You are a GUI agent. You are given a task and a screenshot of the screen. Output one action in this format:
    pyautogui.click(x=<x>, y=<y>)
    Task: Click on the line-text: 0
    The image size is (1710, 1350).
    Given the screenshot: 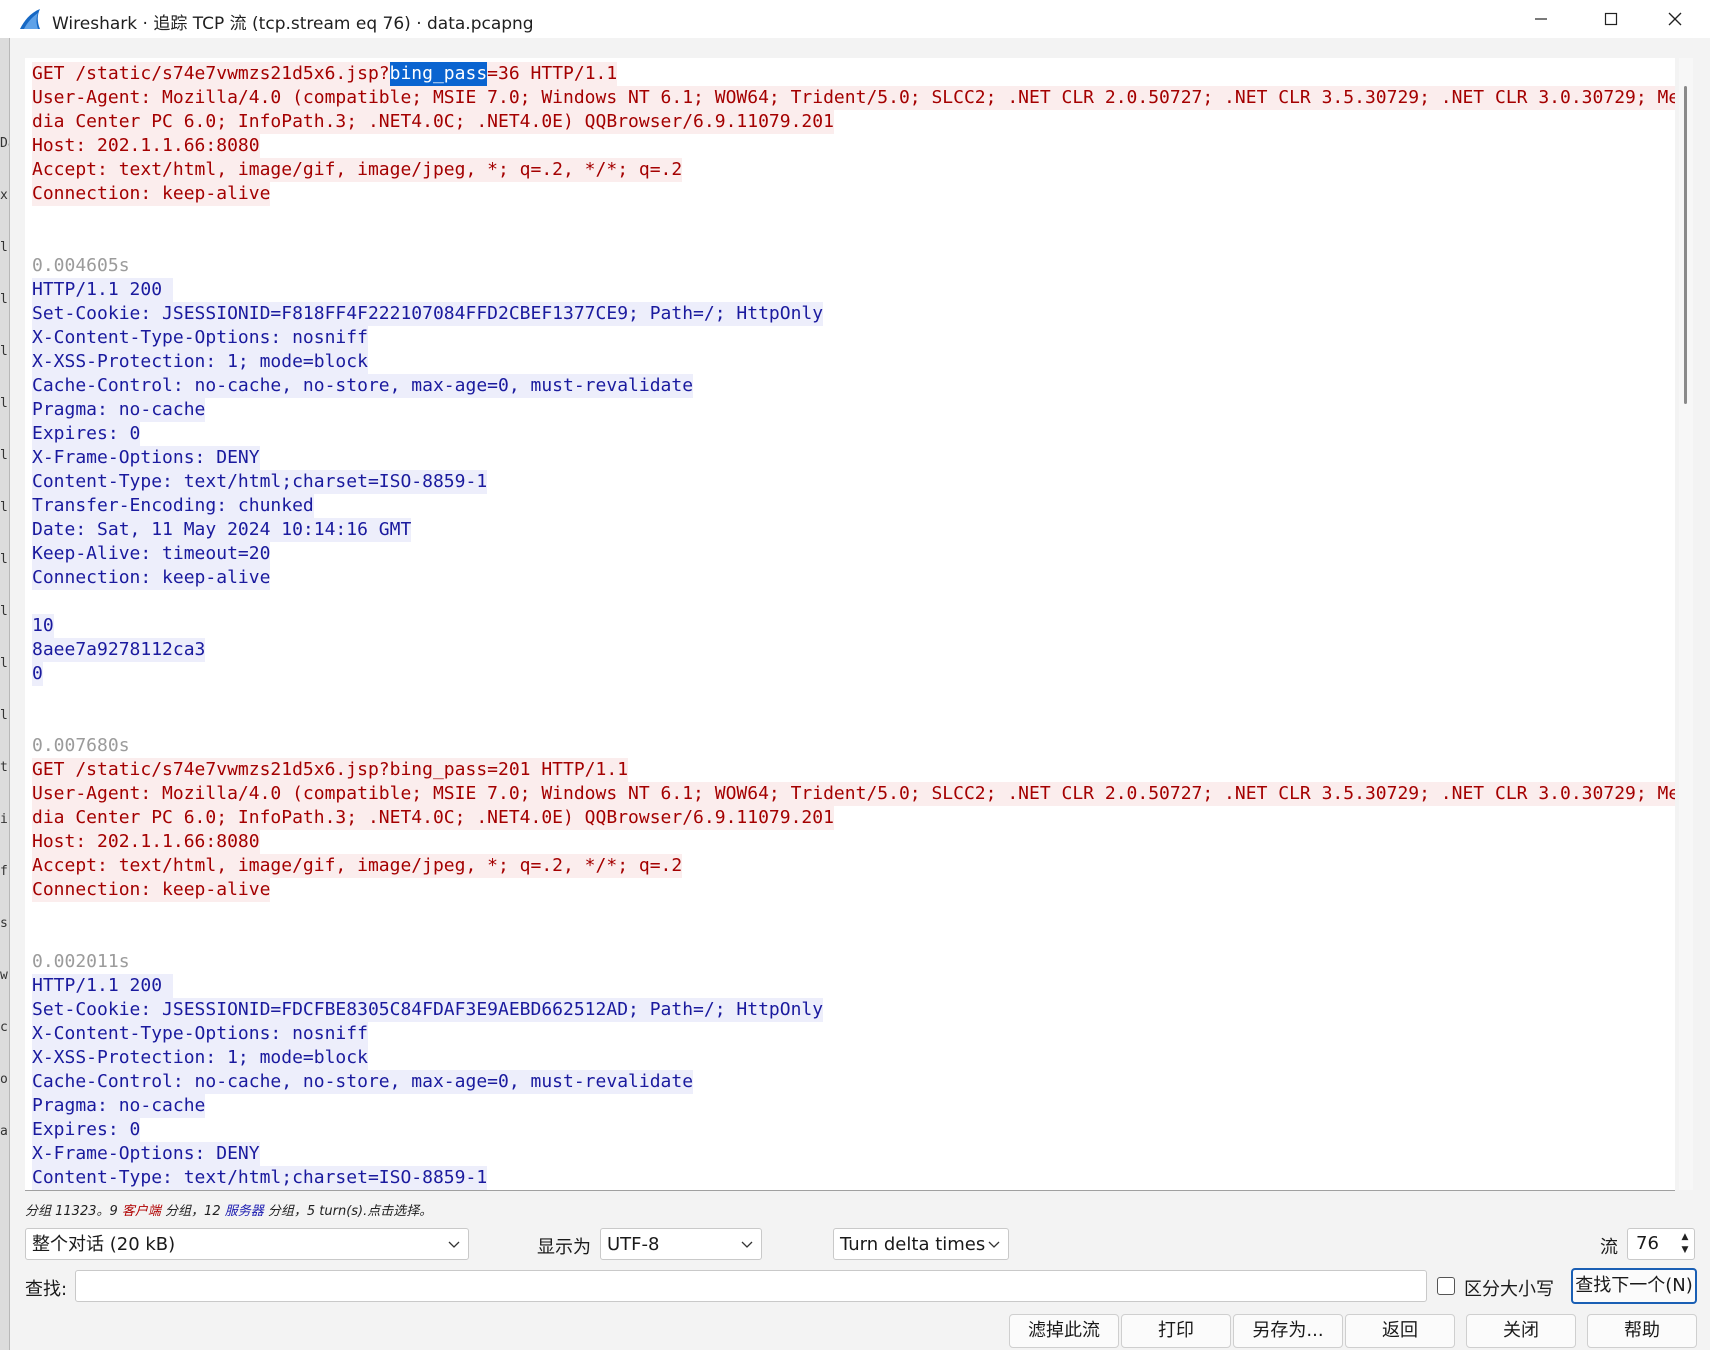 What is the action you would take?
    pyautogui.click(x=37, y=674)
    